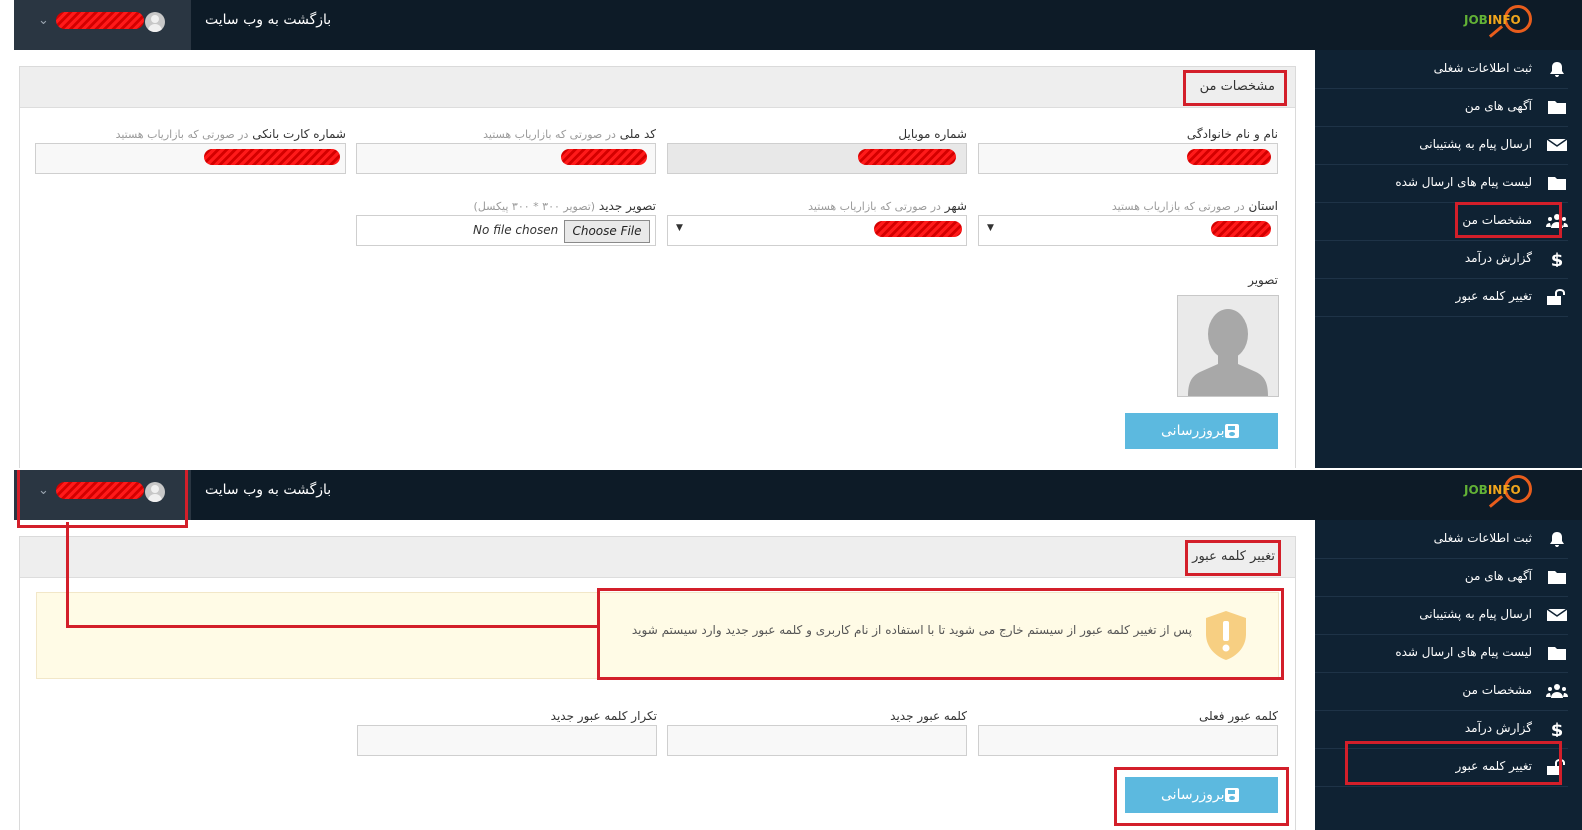 The image size is (1582, 830). Describe the element at coordinates (657, 87) in the screenshot. I see `profile-panel-header: مشخصات من` at that location.